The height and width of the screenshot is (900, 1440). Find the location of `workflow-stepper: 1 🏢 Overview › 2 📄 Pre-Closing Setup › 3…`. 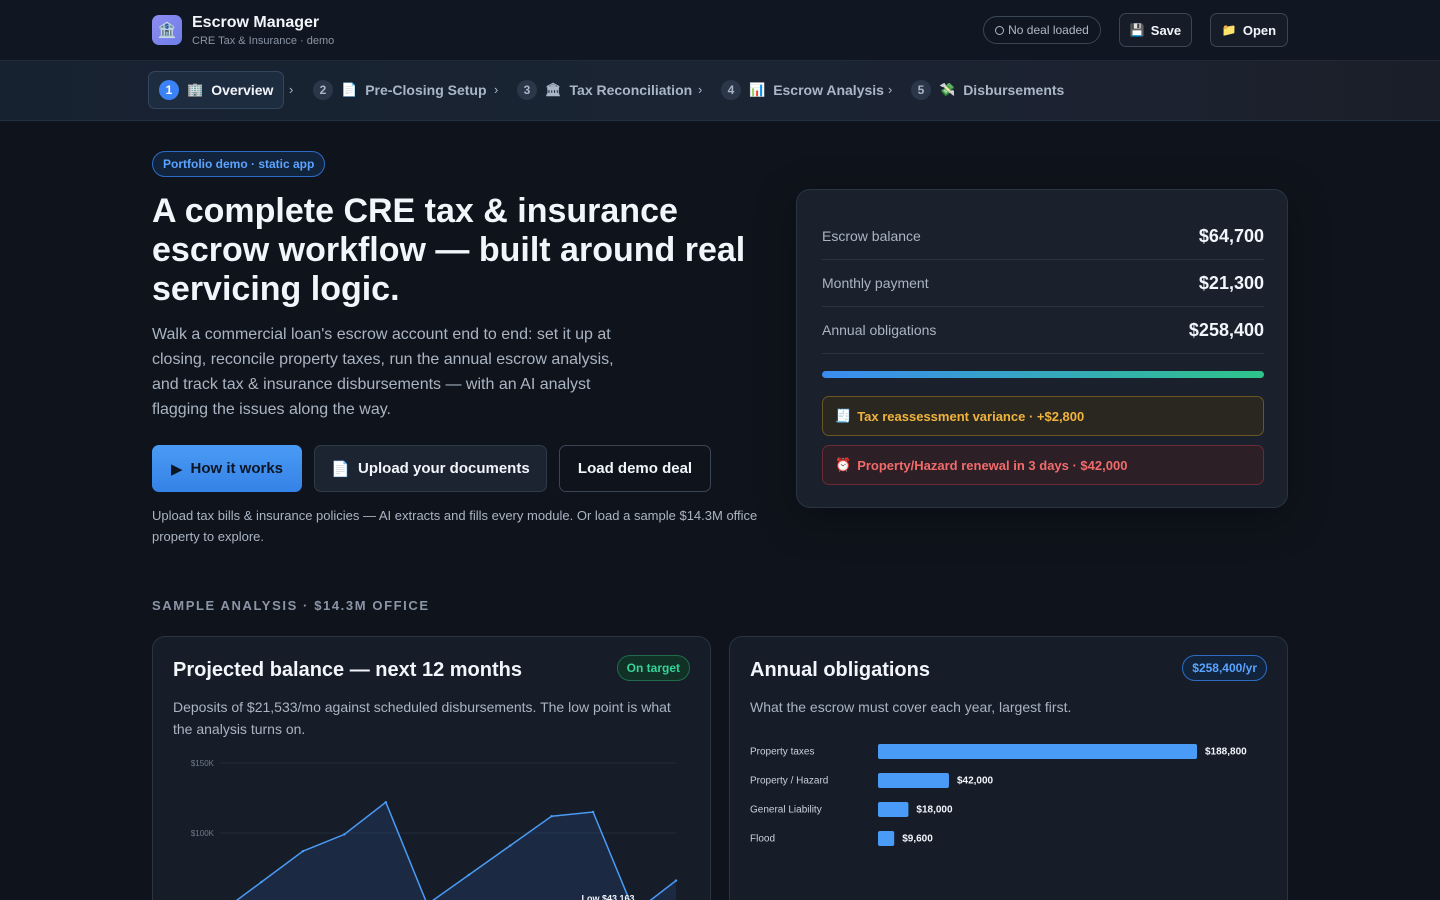

workflow-stepper: 1 🏢 Overview › 2 📄 Pre-Closing Setup › 3… is located at coordinates (720, 91).